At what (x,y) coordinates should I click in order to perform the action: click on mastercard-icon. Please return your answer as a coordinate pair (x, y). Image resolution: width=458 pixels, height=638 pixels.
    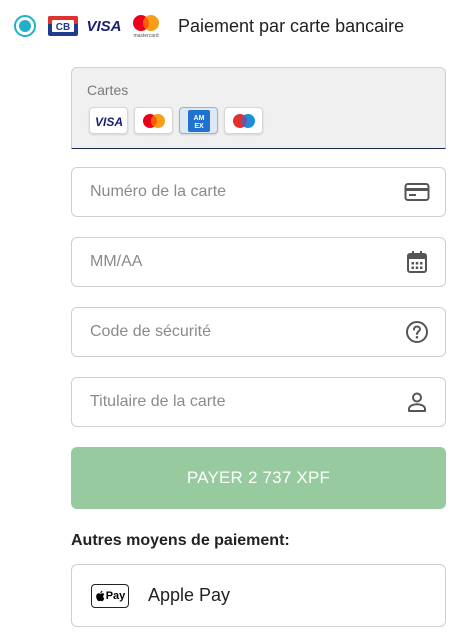
    Looking at the image, I should click on (153, 120).